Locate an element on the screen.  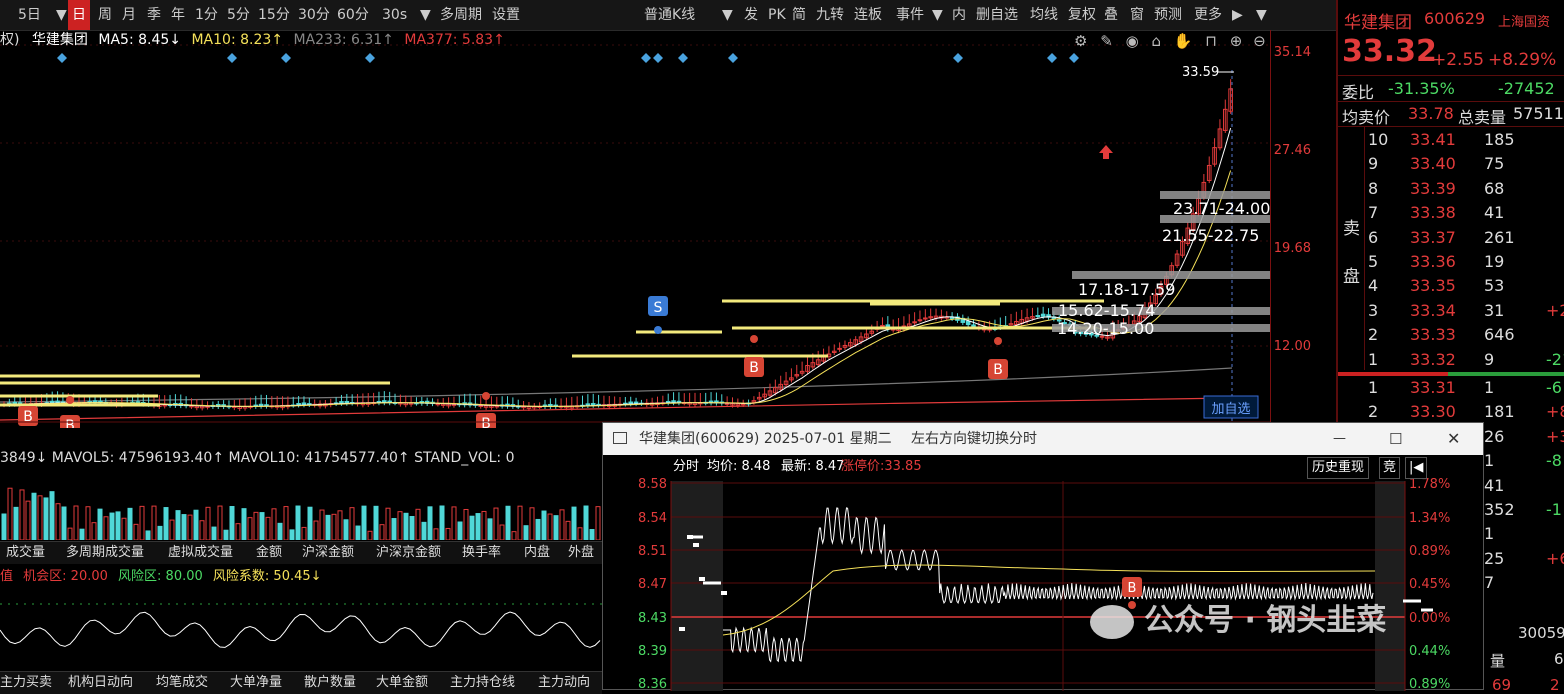
zoom-in-icon: ⊕ is located at coordinates (1236, 41).